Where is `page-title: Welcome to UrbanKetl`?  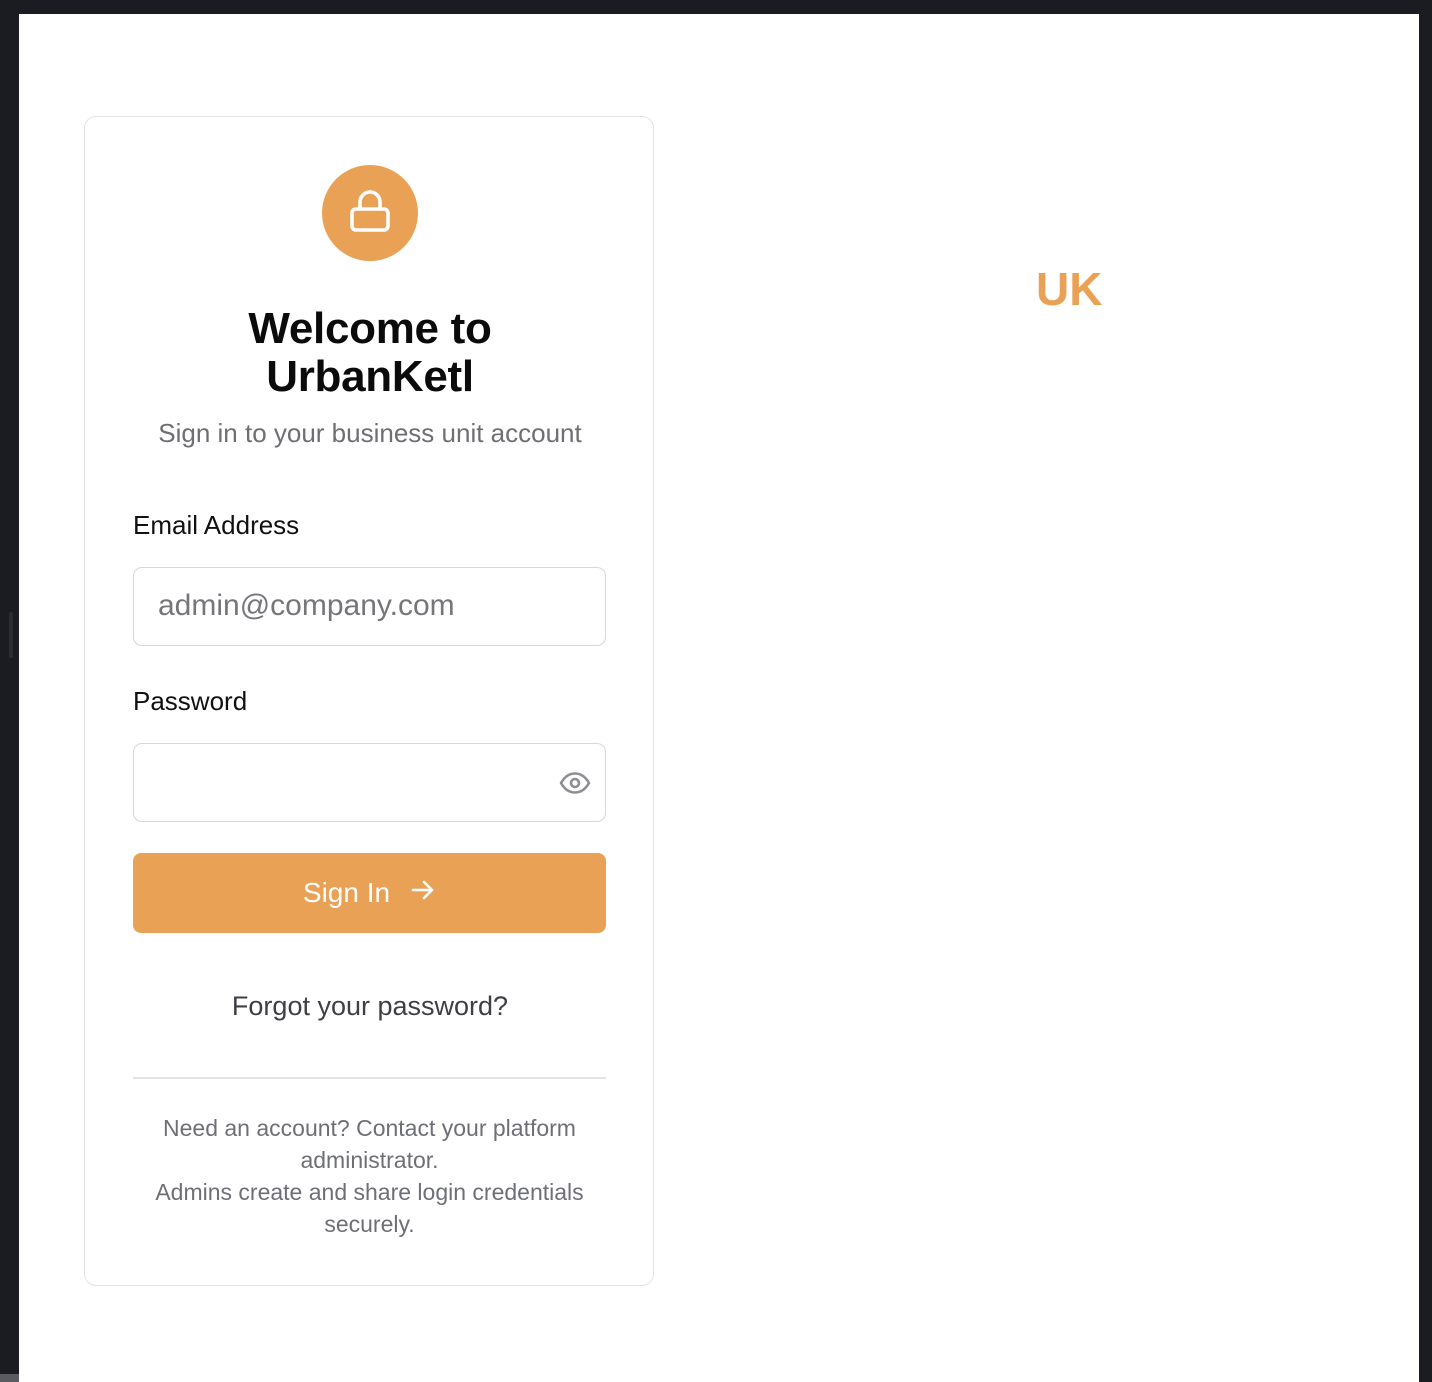
page-title: Welcome to UrbanKetl is located at coordinates (370, 353).